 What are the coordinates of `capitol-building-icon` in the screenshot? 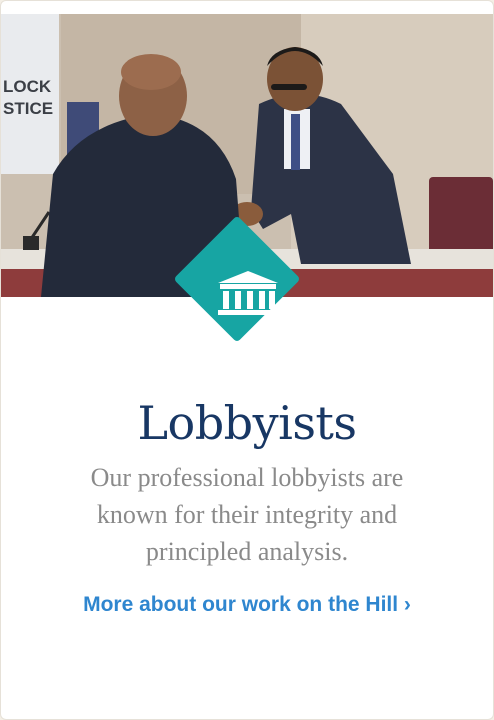 It's located at (248, 293).